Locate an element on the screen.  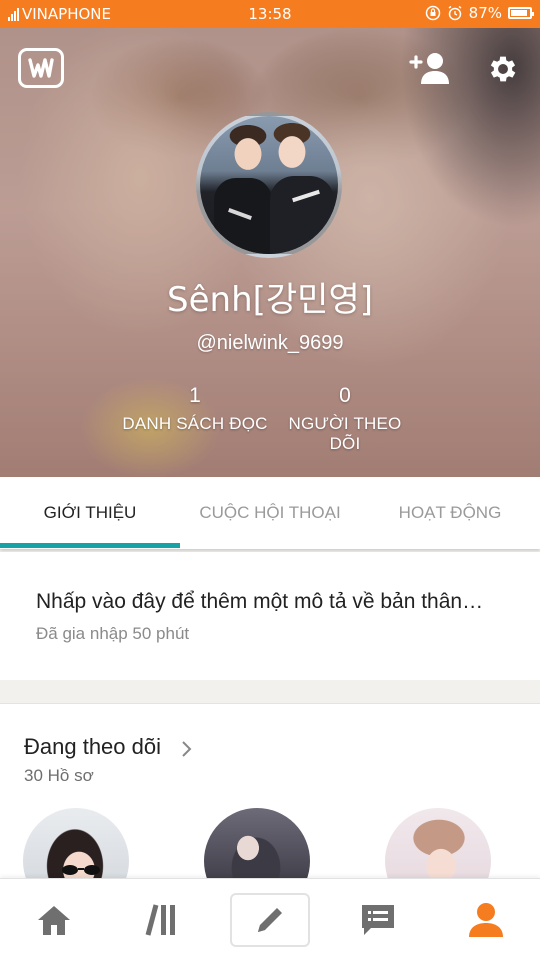
status-icons: 87% is located at coordinates (479, 13).